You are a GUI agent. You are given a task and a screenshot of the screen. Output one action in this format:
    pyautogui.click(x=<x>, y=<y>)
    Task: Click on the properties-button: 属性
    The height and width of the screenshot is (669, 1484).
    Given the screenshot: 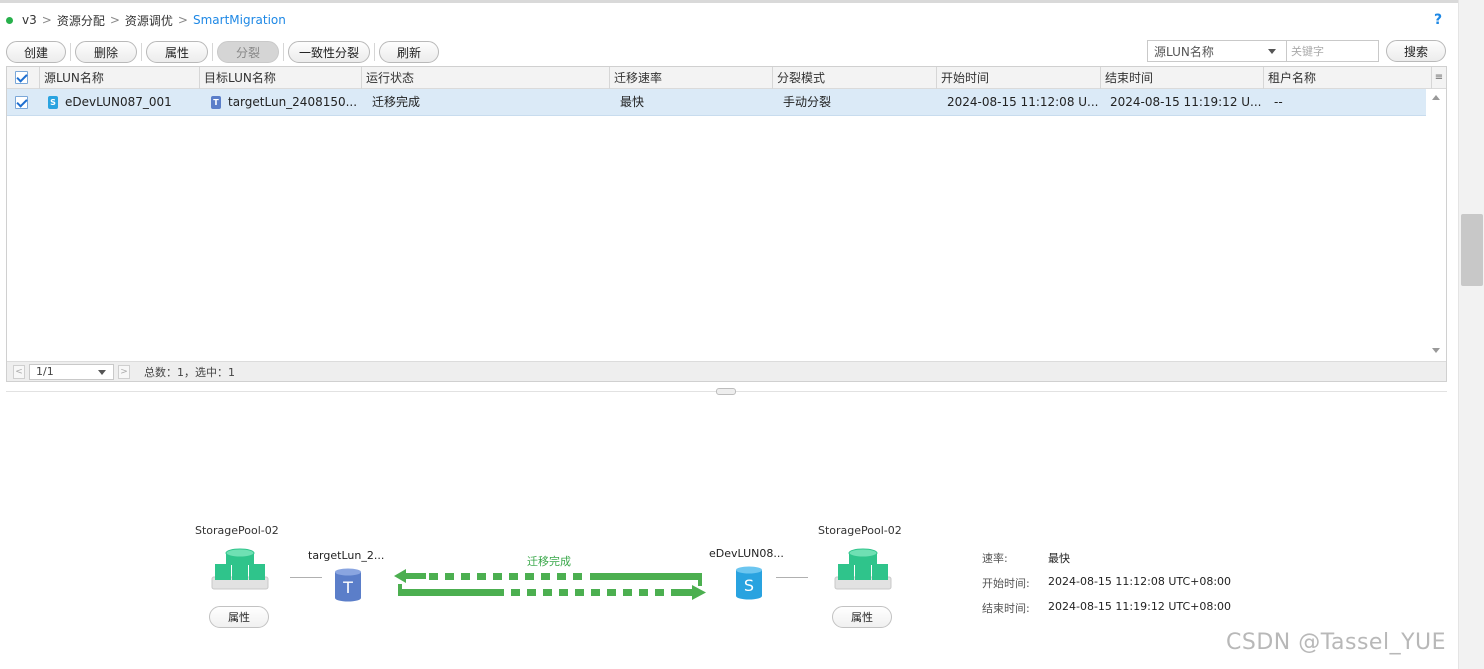 What is the action you would take?
    pyautogui.click(x=177, y=52)
    